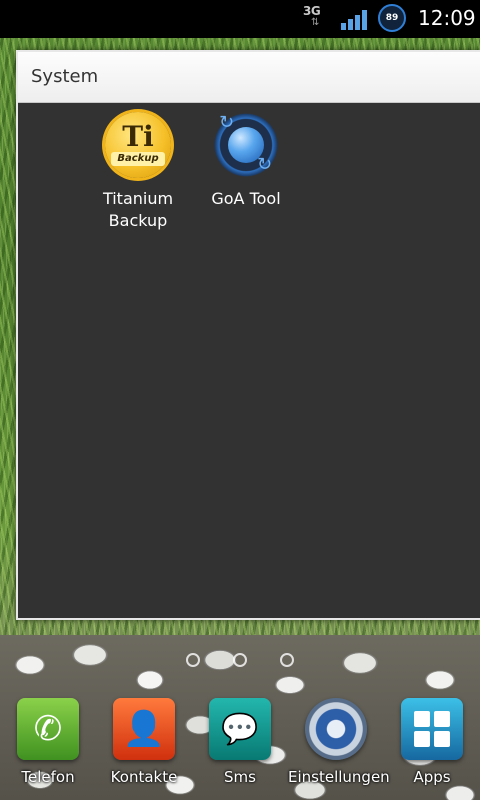  What do you see at coordinates (315, 22) in the screenshot?
I see `data-activity-icon: ⇅` at bounding box center [315, 22].